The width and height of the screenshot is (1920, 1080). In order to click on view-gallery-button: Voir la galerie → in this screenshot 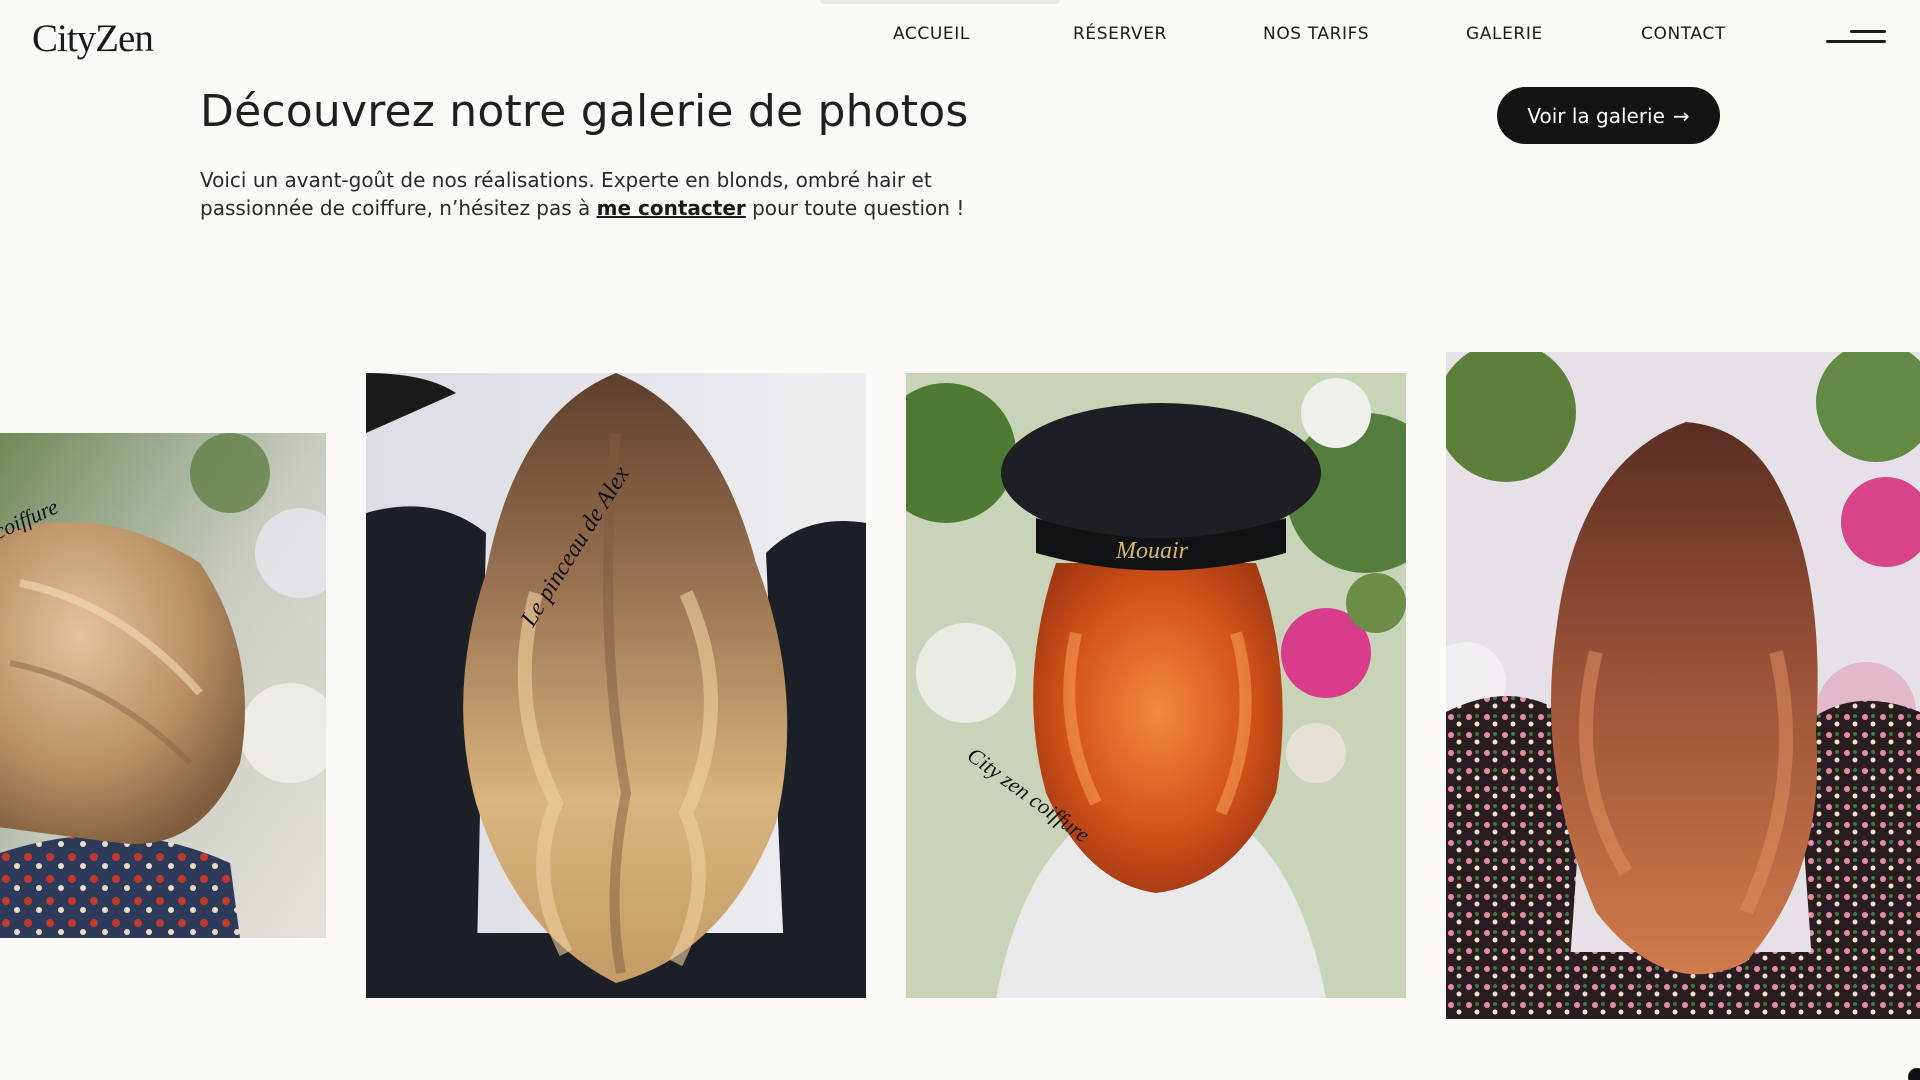, I will do `click(1608, 115)`.